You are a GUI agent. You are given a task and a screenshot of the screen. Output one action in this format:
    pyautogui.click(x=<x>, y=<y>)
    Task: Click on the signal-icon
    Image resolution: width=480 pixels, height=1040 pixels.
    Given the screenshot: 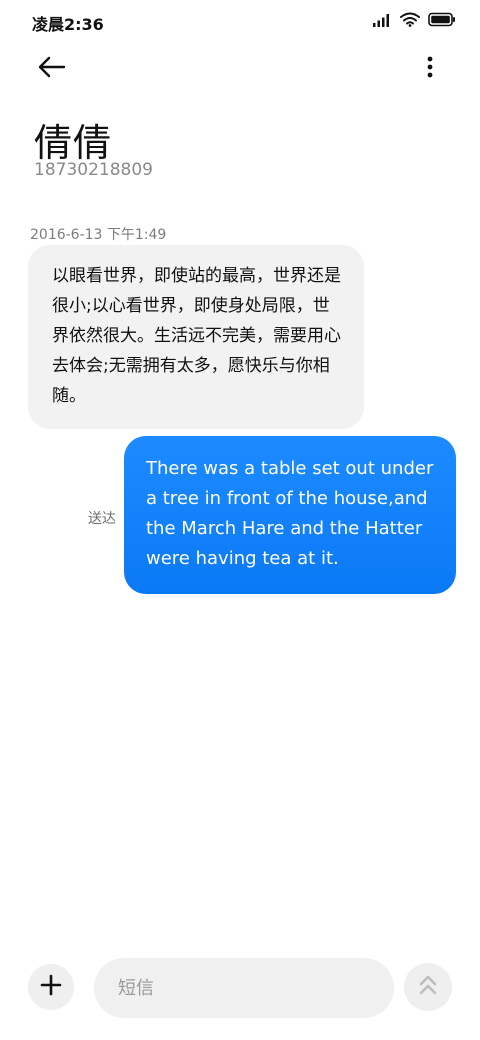 What is the action you would take?
    pyautogui.click(x=382, y=20)
    